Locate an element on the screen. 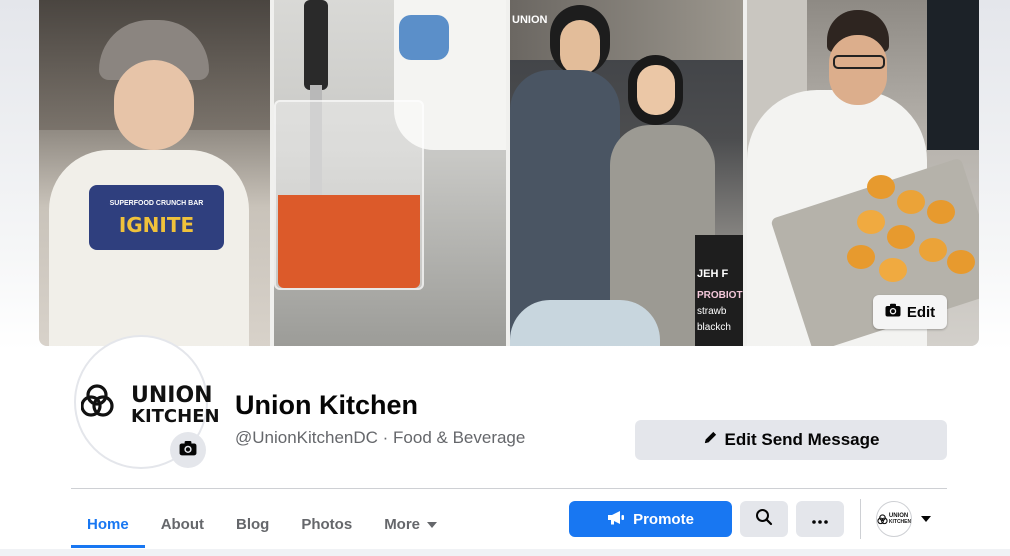 The height and width of the screenshot is (556, 1010). shop-sign: UNION is located at coordinates (530, 20).